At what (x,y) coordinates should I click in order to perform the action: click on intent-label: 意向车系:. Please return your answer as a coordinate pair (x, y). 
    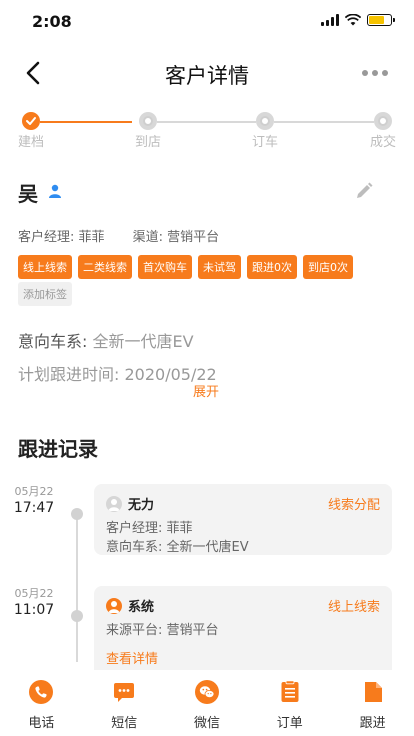
    Looking at the image, I should click on (55, 341).